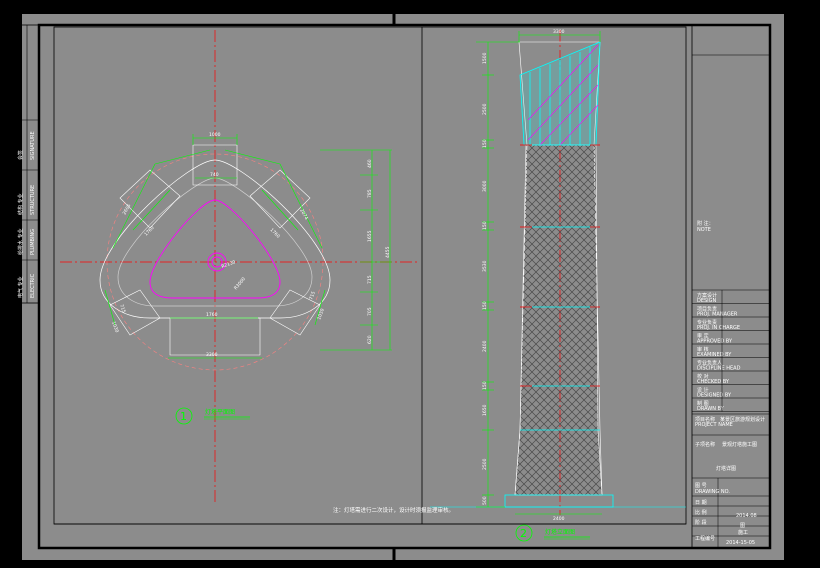  Describe the element at coordinates (739, 444) in the screenshot. I see `tb-subproject-name: 景观灯塔施工图` at that location.